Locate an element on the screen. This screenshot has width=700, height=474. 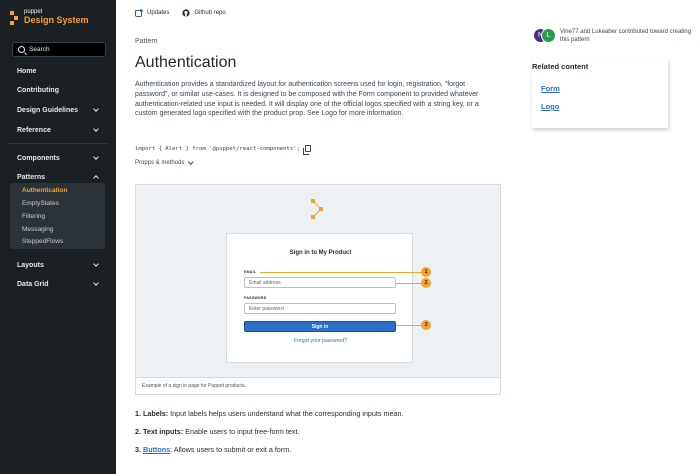
sidebar-item-label: Contributing is located at coordinates (38, 90).